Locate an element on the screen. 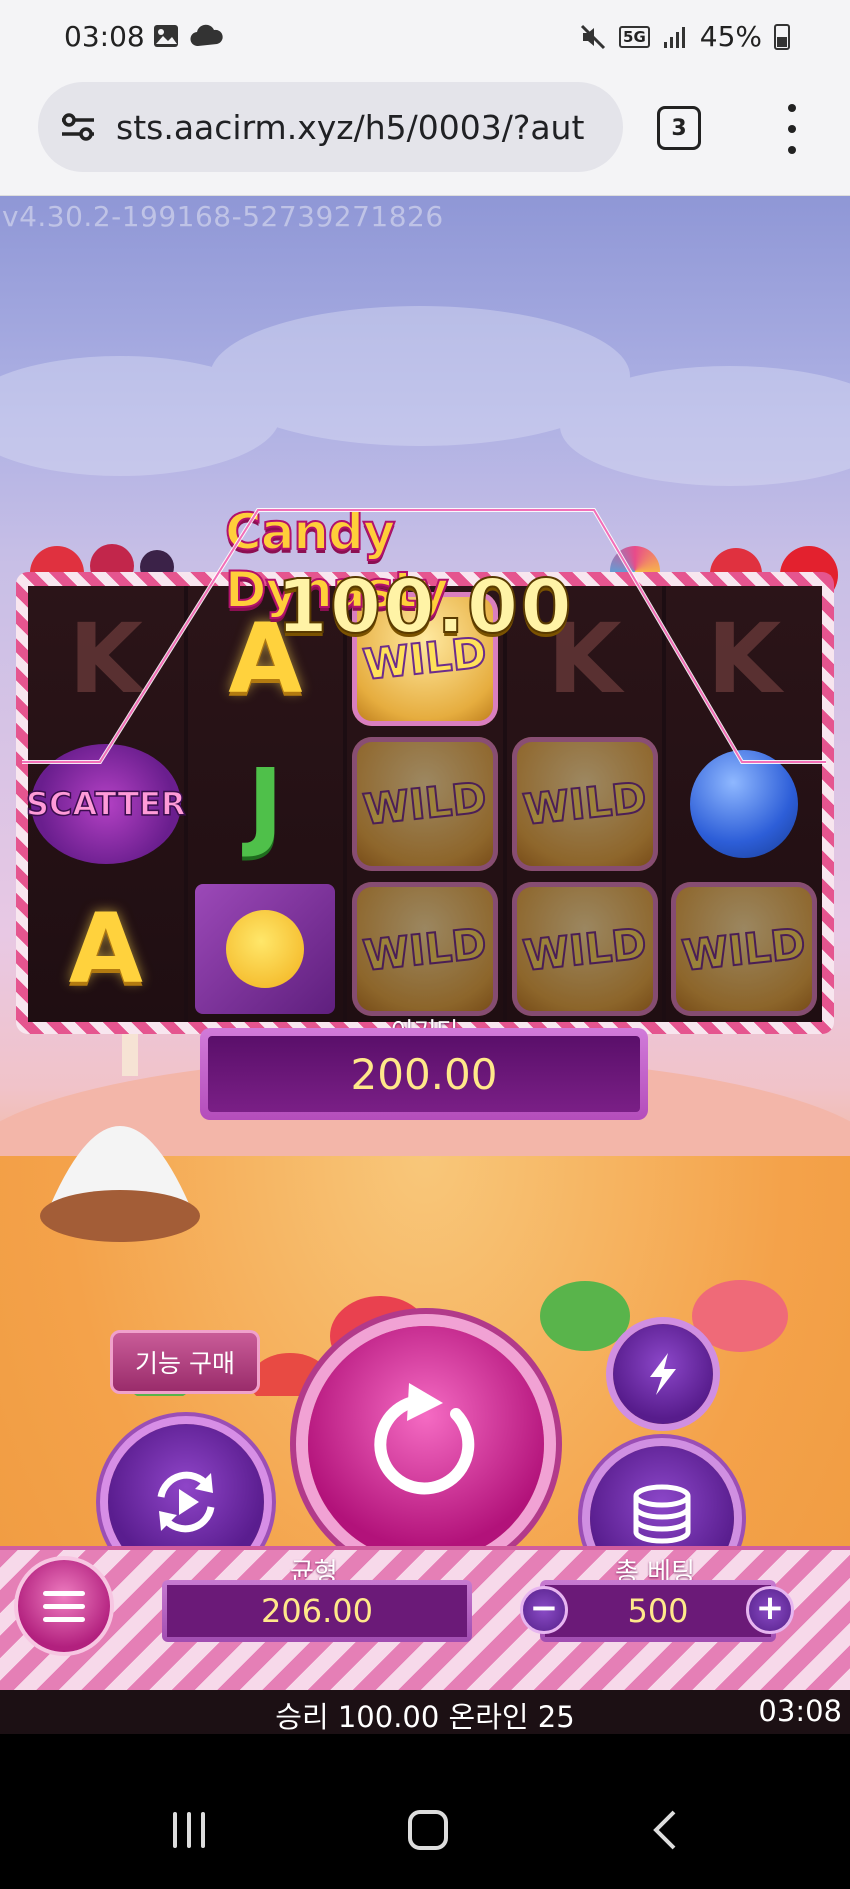 The width and height of the screenshot is (850, 1889). buy-feature-button: 기능 구매 is located at coordinates (185, 1362).